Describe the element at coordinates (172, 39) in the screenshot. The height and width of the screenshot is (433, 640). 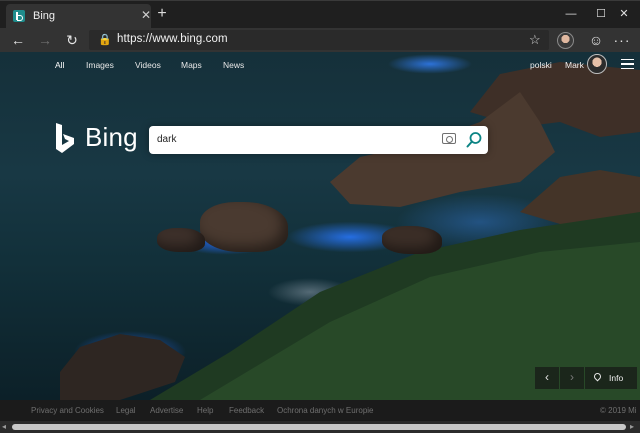
I see `url-text: https://www.bing.com` at that location.